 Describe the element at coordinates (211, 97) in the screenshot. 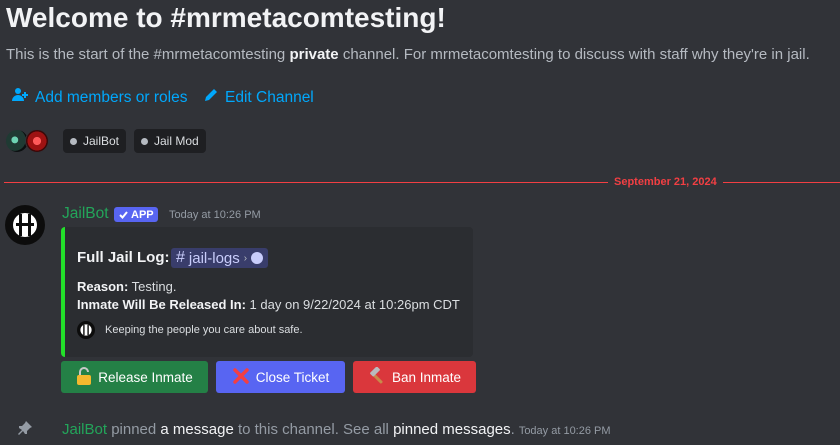

I see `pencil-icon` at that location.